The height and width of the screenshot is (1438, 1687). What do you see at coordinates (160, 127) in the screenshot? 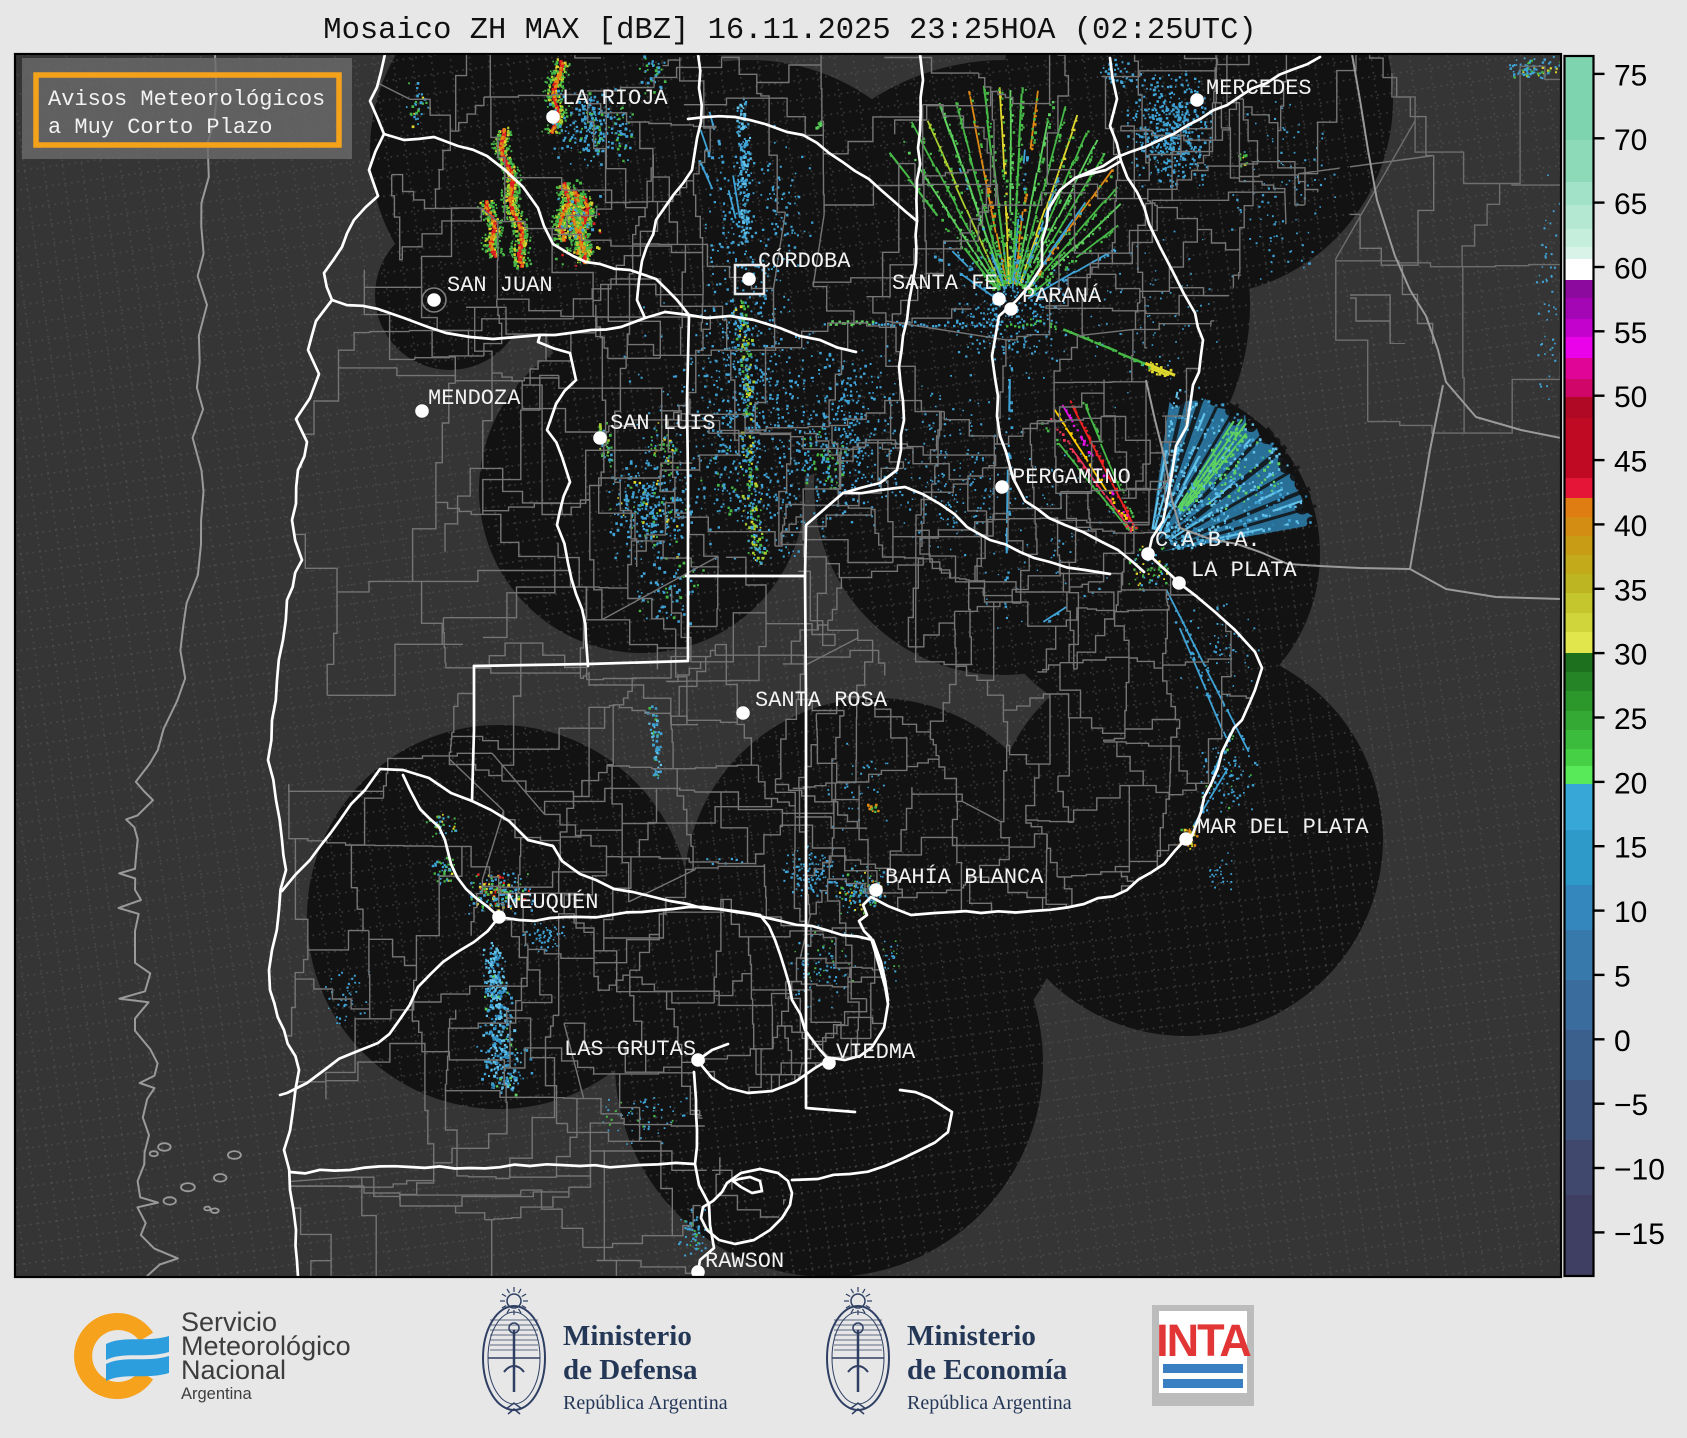
I see `svg-text: a Muy Corto Plazo` at bounding box center [160, 127].